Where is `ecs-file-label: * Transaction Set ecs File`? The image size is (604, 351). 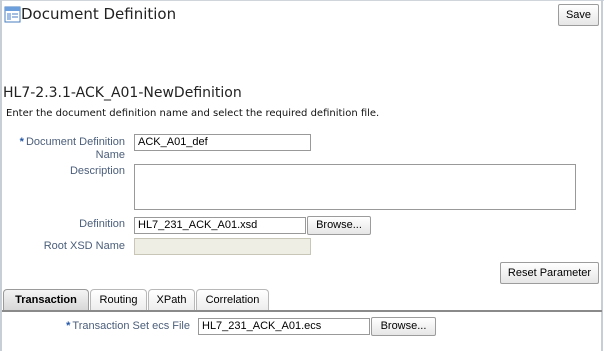
ecs-file-label: * Transaction Set ecs File is located at coordinates (105, 326).